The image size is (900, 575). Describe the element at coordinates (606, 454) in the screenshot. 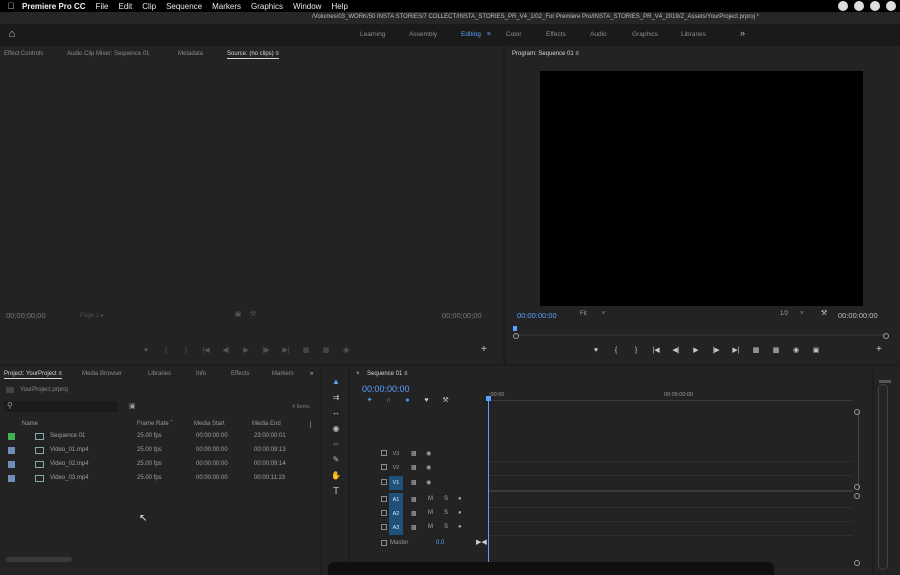

I see `track-v3: V3 ▩ ◉` at that location.